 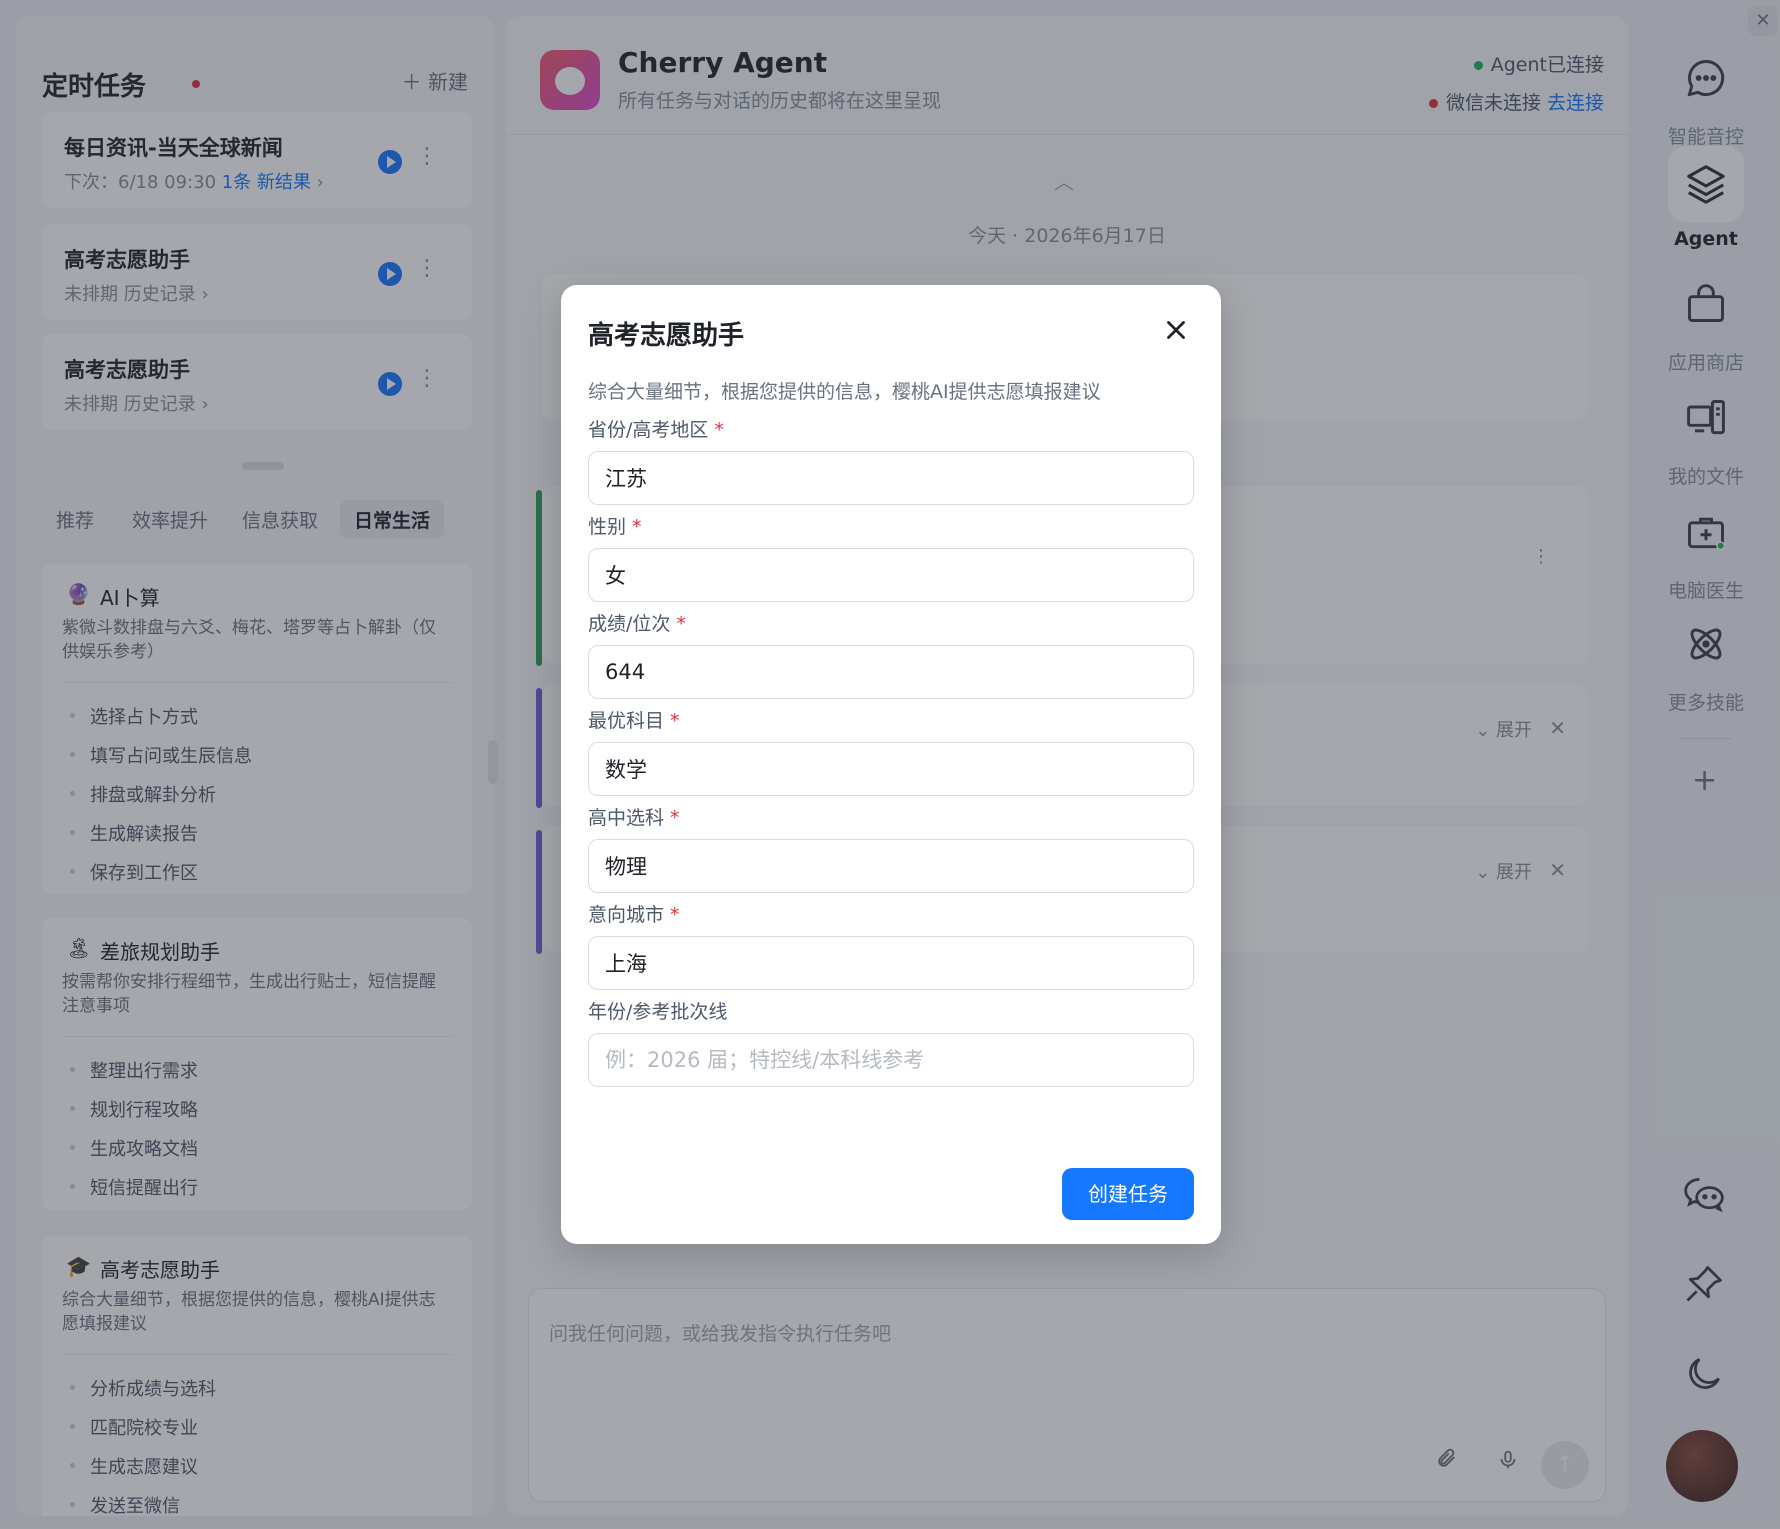 What do you see at coordinates (891, 1060) in the screenshot?
I see `year-batch-input` at bounding box center [891, 1060].